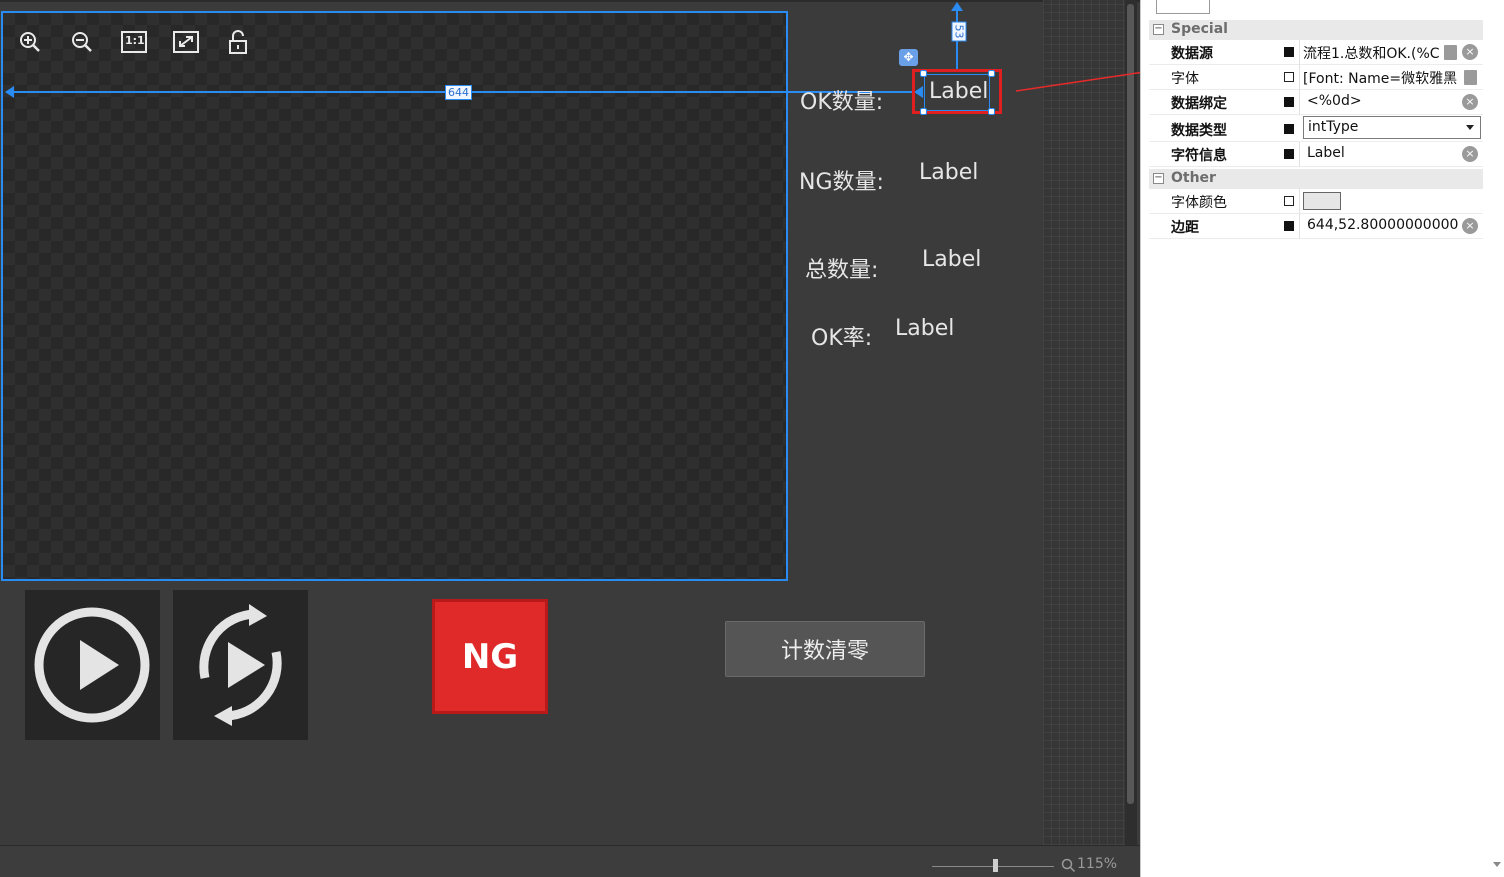 The width and height of the screenshot is (1504, 877). I want to click on prop-value-data-binding: <%0d>, so click(1382, 101).